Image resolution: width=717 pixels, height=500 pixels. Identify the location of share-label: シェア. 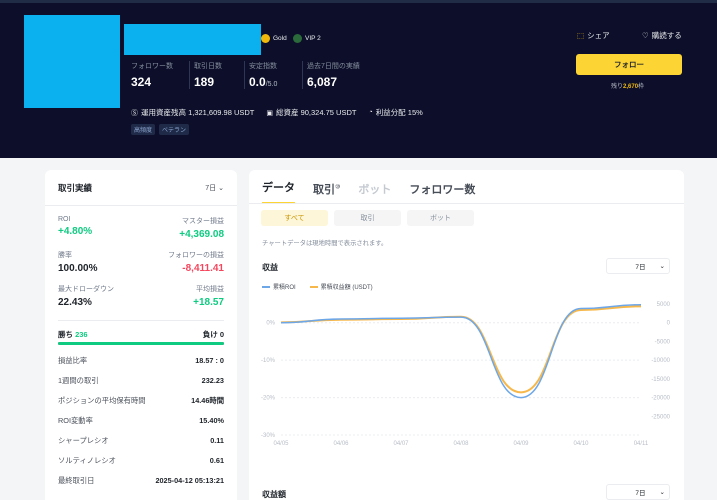
(598, 35).